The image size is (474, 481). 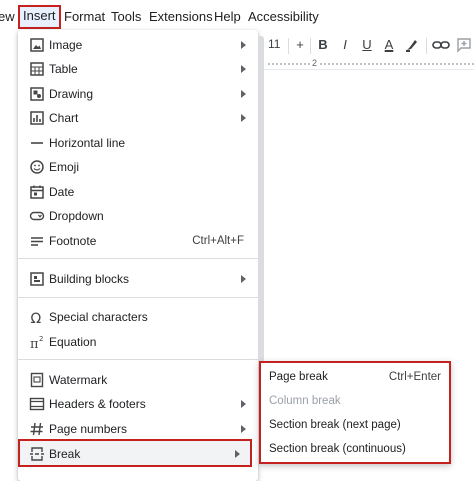 I want to click on menu-item-horizontal-line: Horizontal line, so click(x=138, y=143).